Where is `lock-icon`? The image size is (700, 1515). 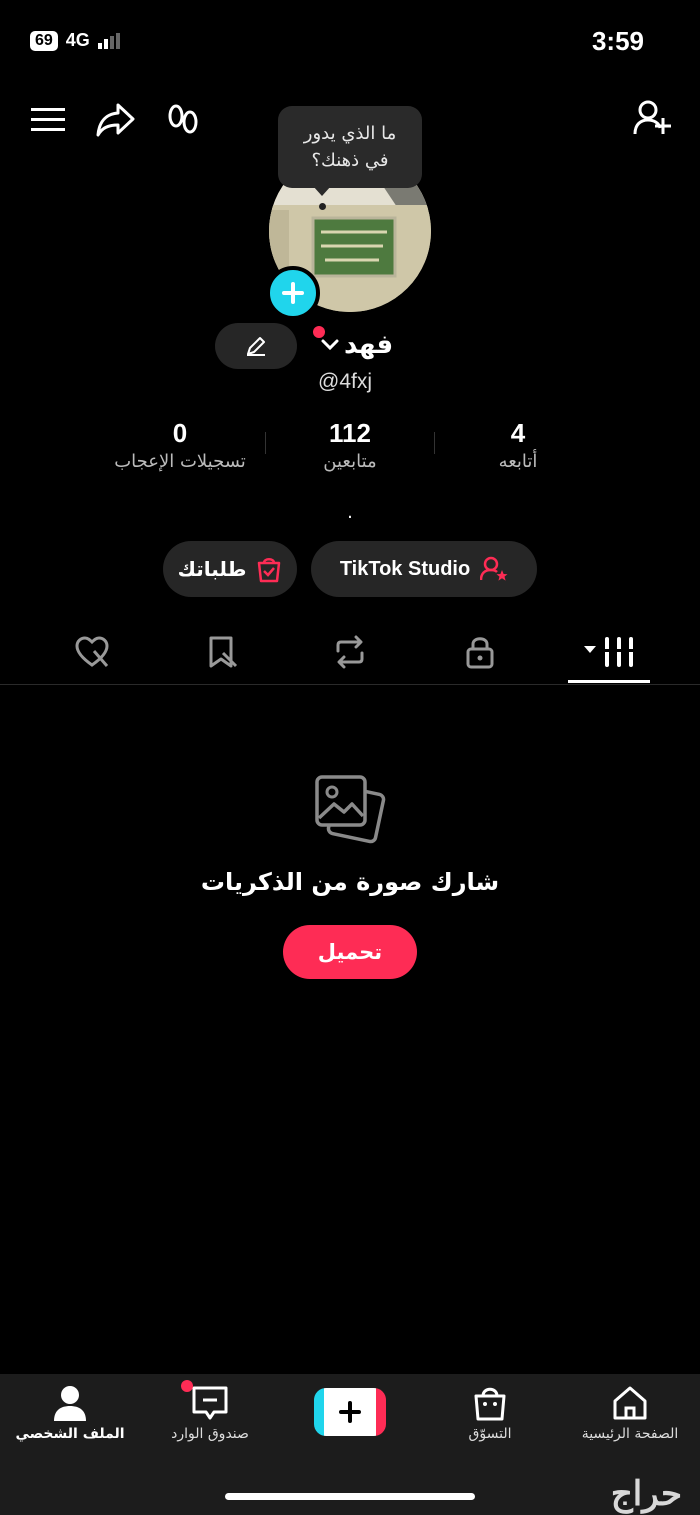
lock-icon is located at coordinates (480, 653).